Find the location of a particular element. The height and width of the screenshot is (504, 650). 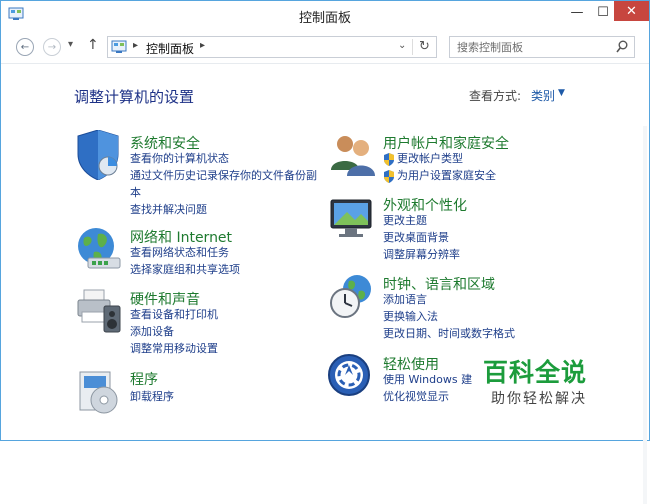

search-box is located at coordinates (542, 47).